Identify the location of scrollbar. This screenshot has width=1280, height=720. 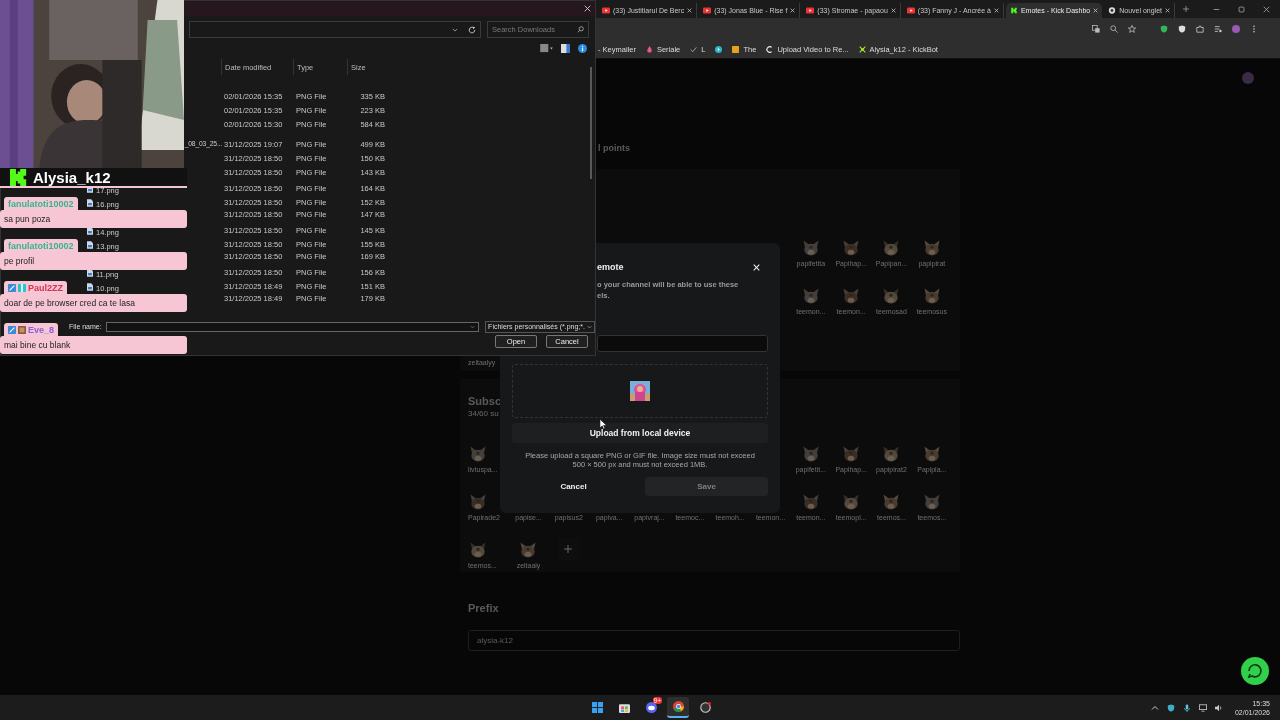
(591, 123).